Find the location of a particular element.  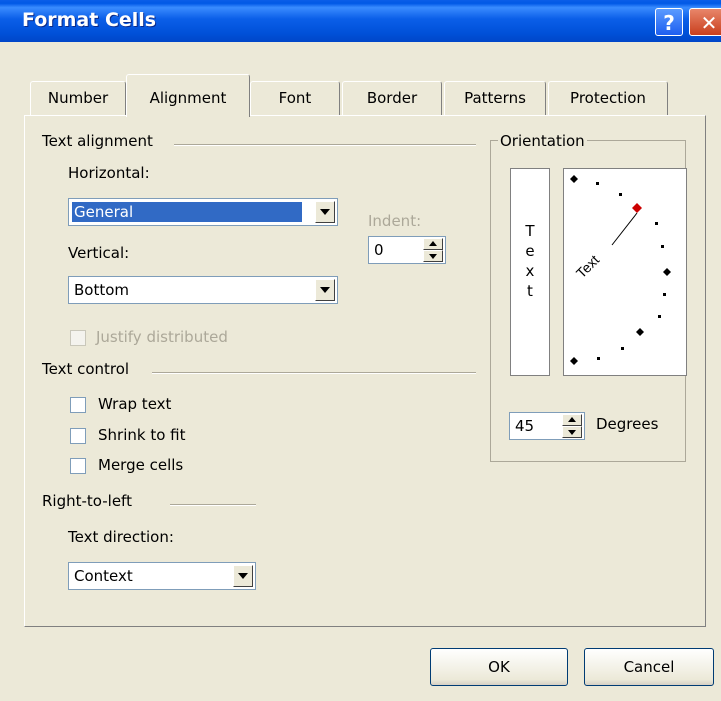

right-to-left-group-label: Right-to-left is located at coordinates (87, 501).